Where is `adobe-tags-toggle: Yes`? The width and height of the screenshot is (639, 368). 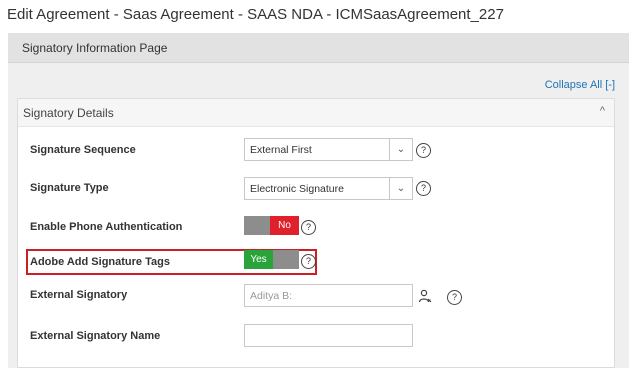 adobe-tags-toggle: Yes is located at coordinates (271, 259).